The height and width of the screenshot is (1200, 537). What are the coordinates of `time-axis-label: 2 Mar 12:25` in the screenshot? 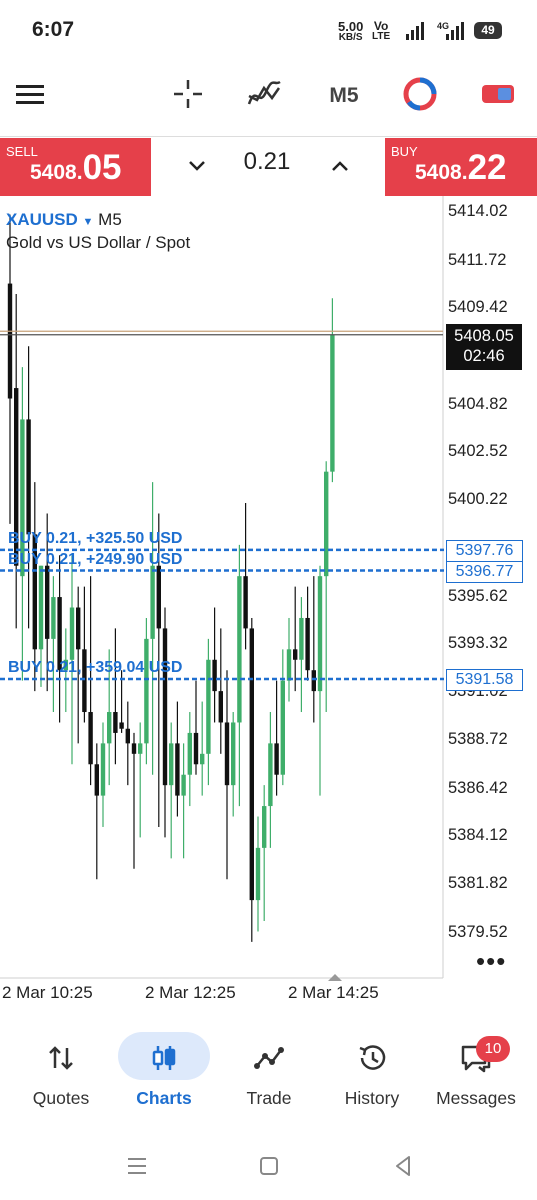 It's located at (190, 992).